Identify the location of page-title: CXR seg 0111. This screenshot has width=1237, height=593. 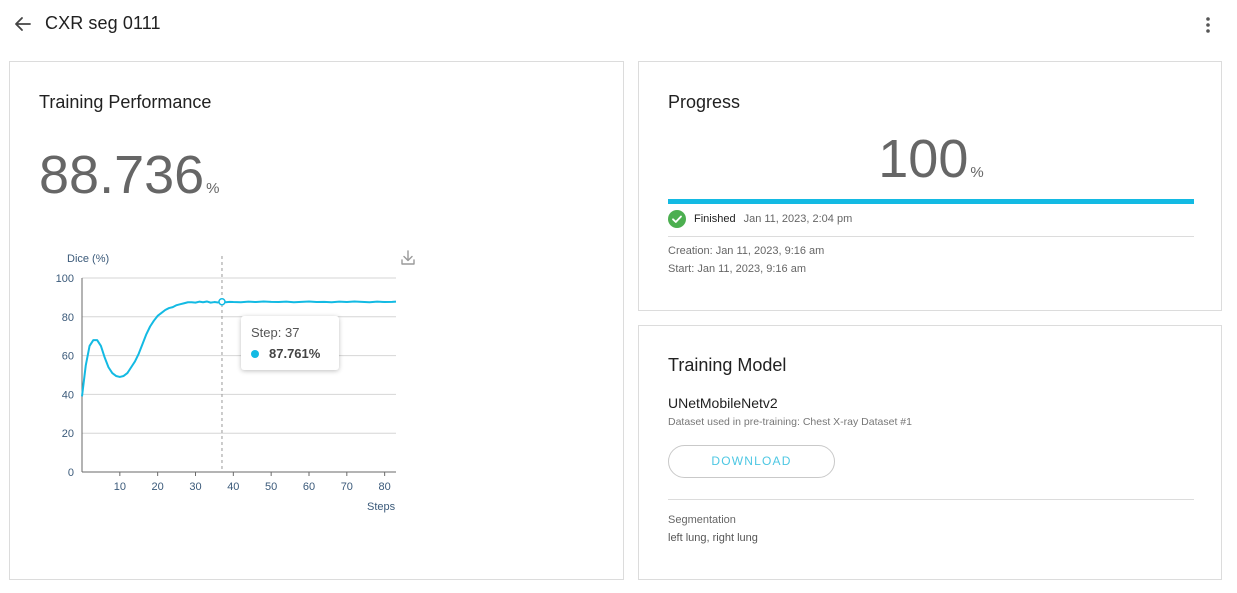
(103, 23).